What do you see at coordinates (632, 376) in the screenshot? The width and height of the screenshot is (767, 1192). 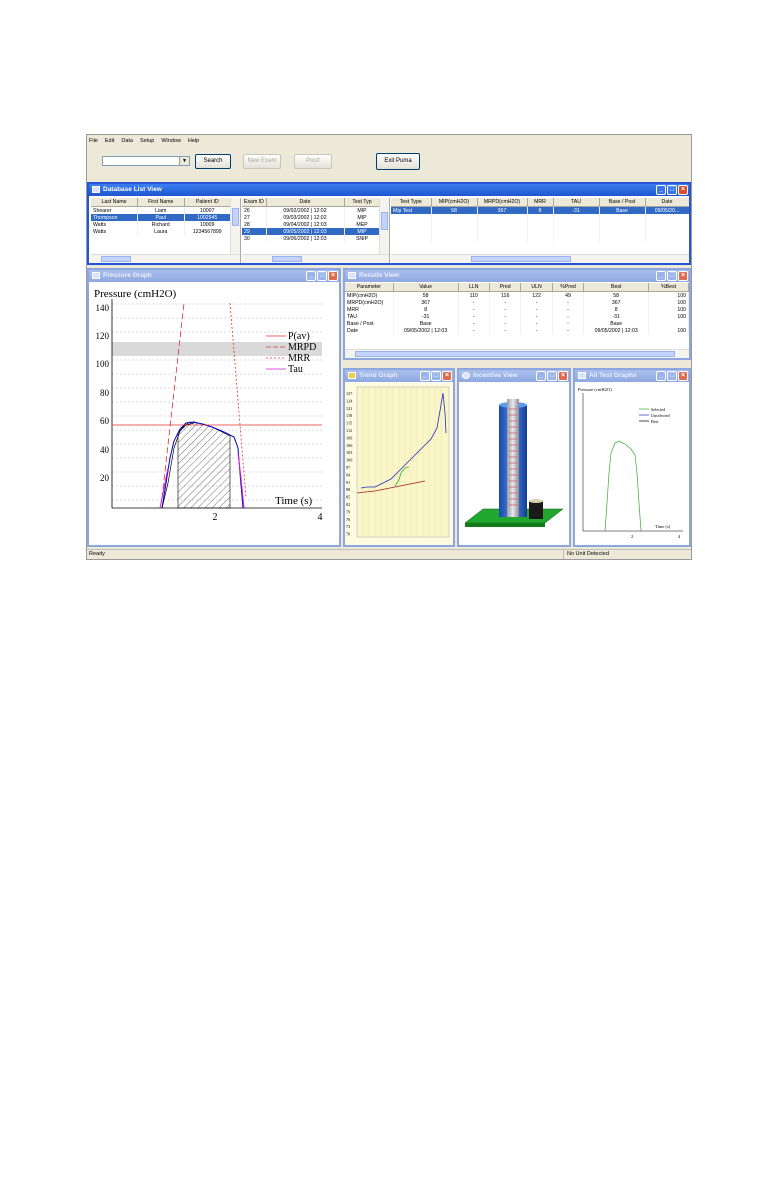 I see `all-test-graphs-titlebar: All Test Graphs _ □ ×` at bounding box center [632, 376].